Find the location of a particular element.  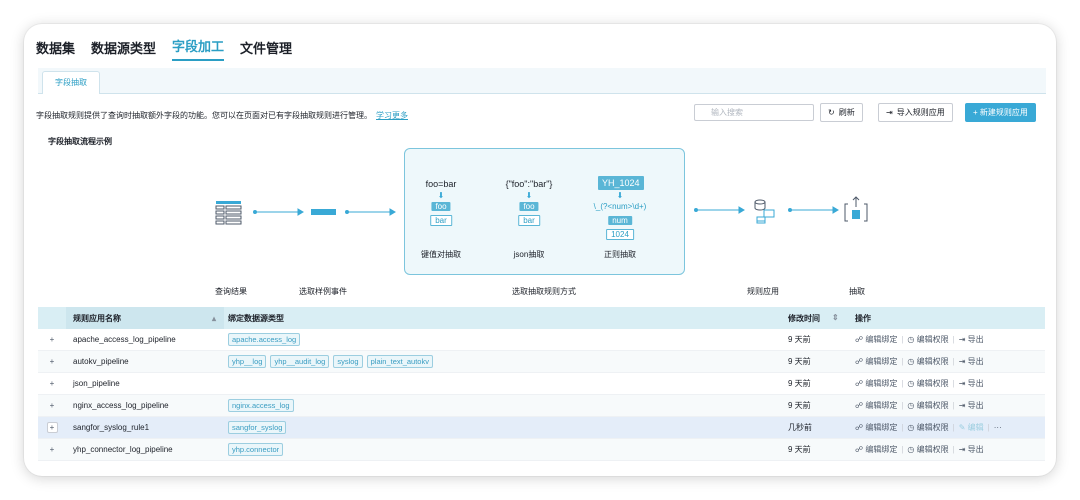

source-types: nginx.access_log is located at coordinates (506, 405).